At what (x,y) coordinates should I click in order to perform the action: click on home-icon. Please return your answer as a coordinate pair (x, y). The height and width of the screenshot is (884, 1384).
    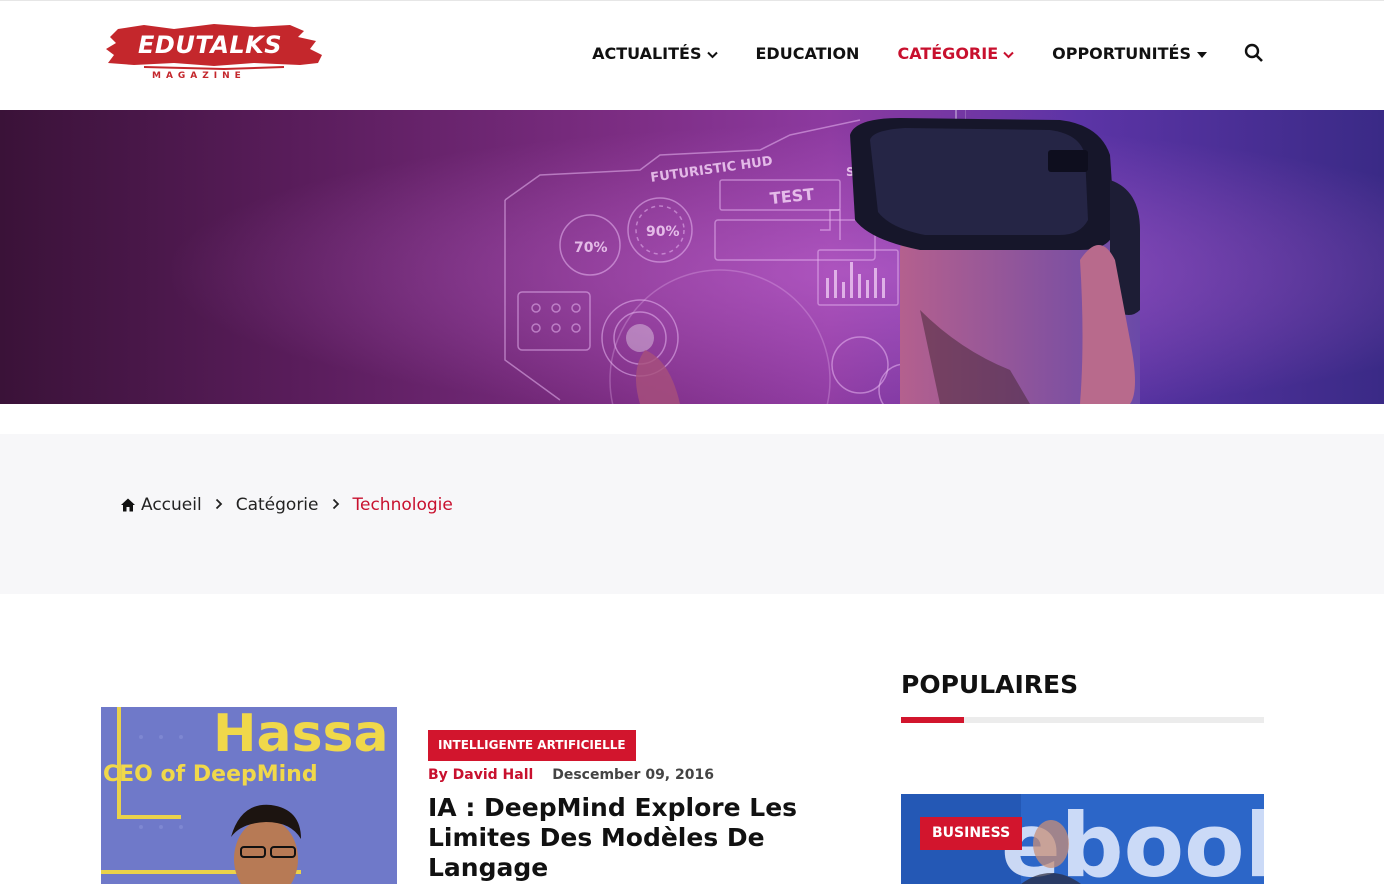
    Looking at the image, I should click on (128, 505).